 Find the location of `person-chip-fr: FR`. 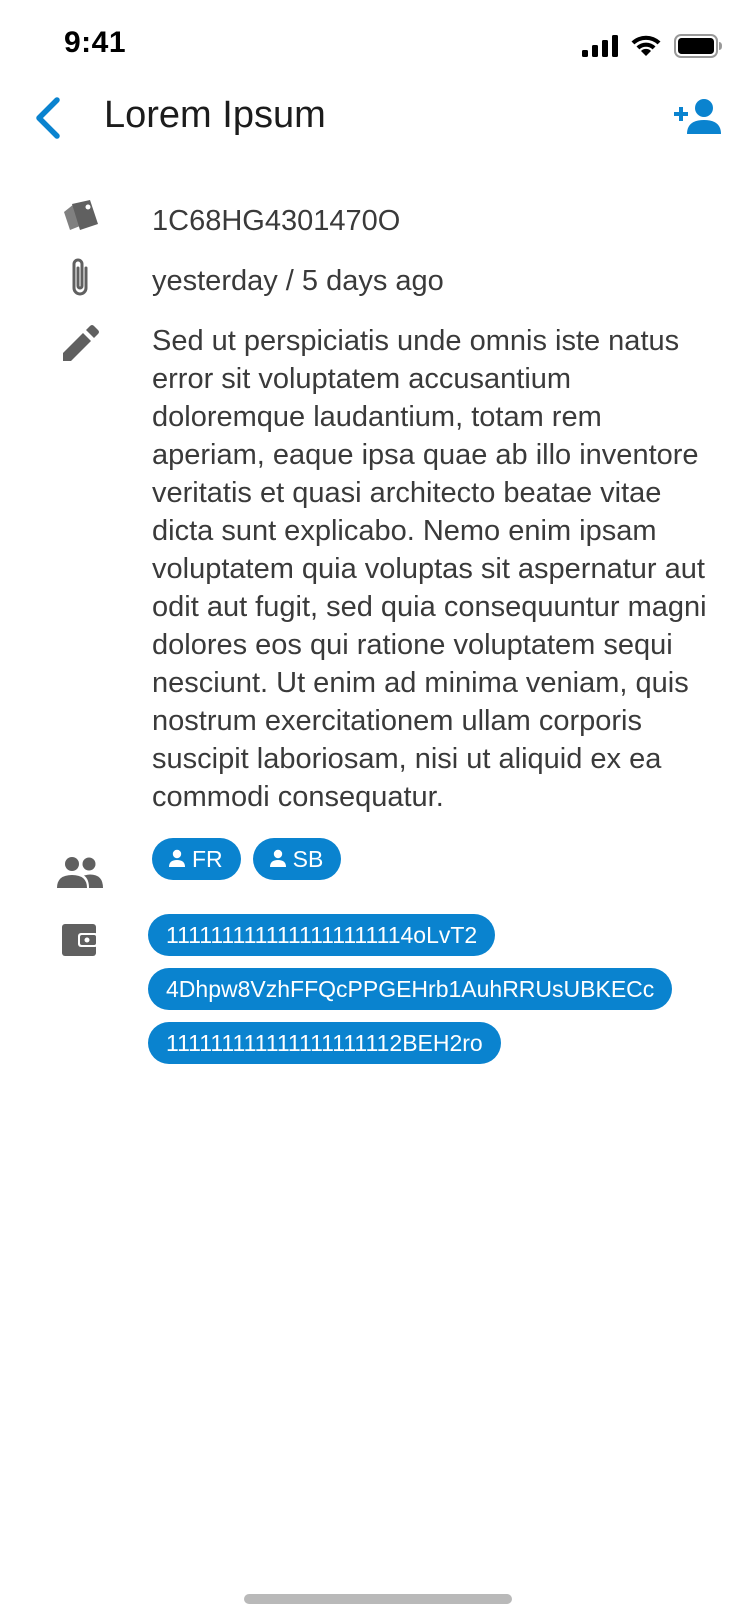

person-chip-fr: FR is located at coordinates (196, 859).